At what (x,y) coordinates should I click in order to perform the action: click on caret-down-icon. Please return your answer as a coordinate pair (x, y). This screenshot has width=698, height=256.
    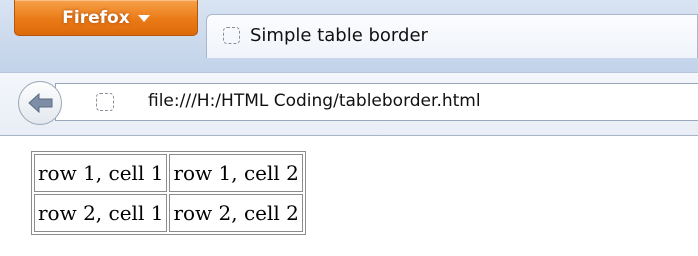
    Looking at the image, I should click on (143, 18).